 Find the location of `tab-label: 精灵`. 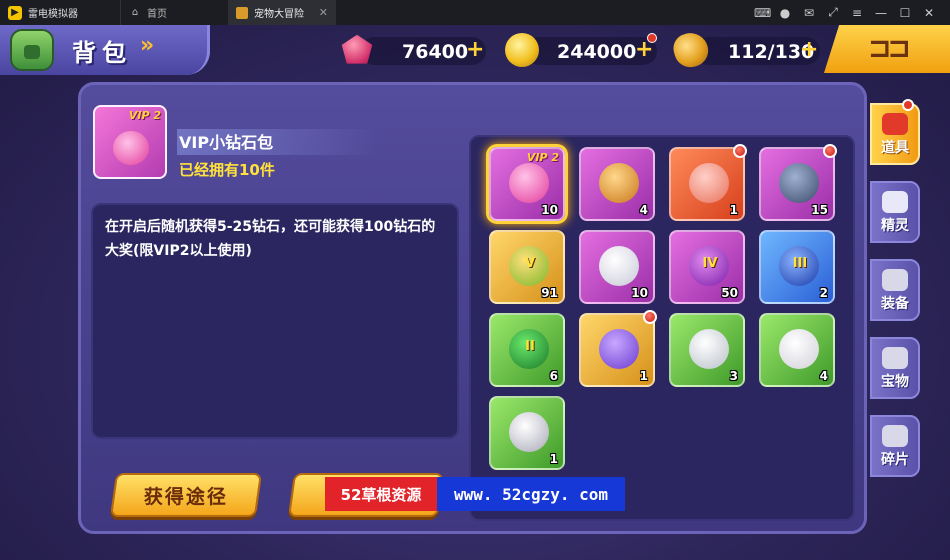

tab-label: 精灵 is located at coordinates (895, 226).